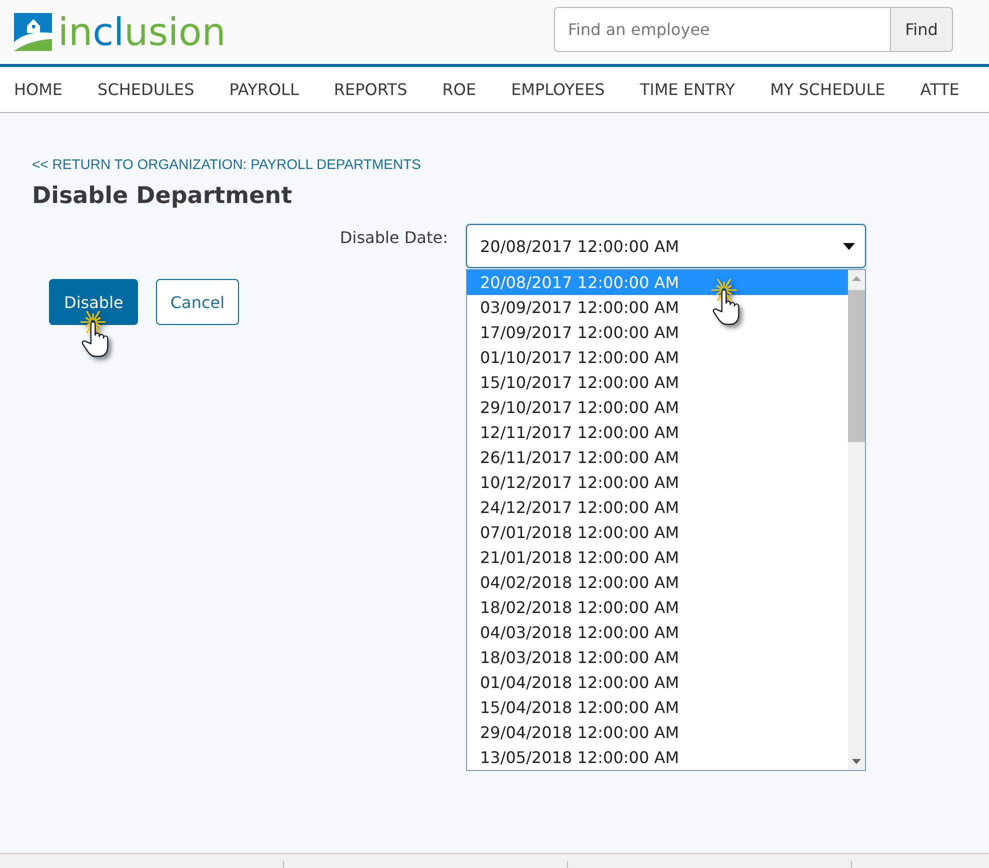  What do you see at coordinates (558, 90) in the screenshot?
I see `nav-link: EMPLOYEES` at bounding box center [558, 90].